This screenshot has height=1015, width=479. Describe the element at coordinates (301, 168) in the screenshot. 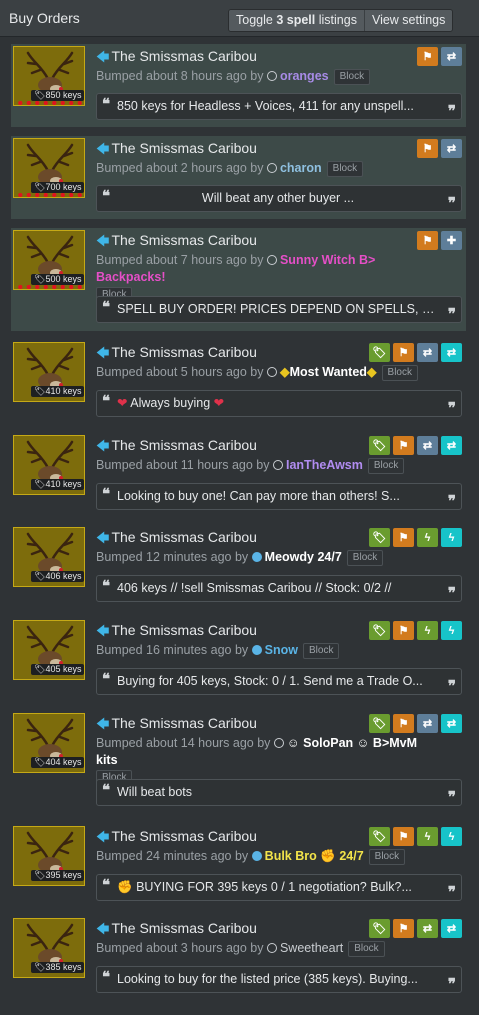

I see `user-name: charon` at that location.